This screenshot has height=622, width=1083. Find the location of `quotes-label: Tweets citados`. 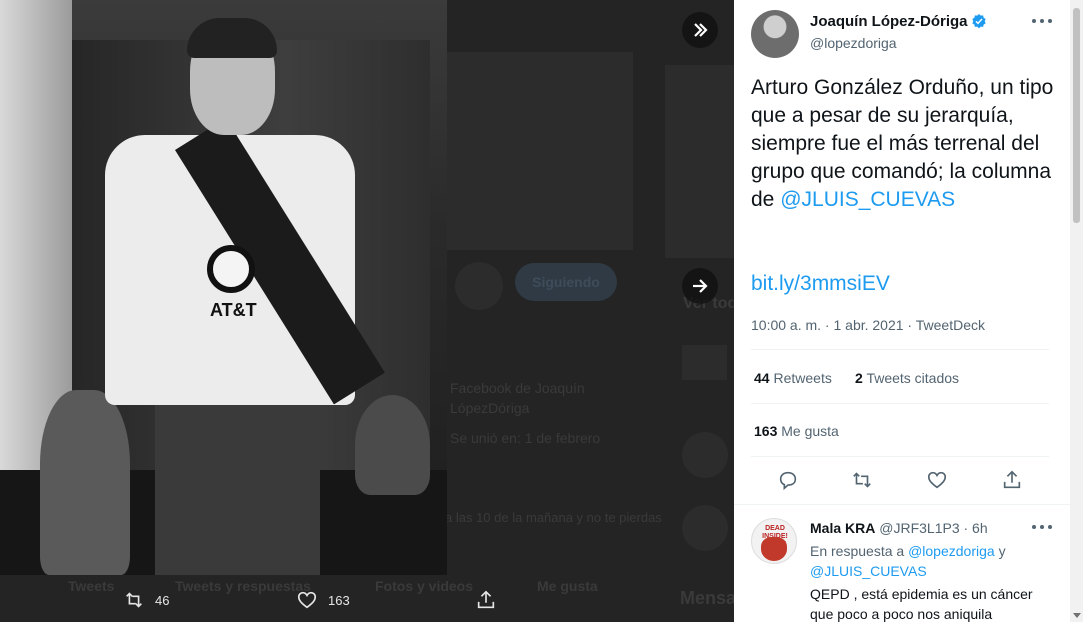

quotes-label: Tweets citados is located at coordinates (913, 378).